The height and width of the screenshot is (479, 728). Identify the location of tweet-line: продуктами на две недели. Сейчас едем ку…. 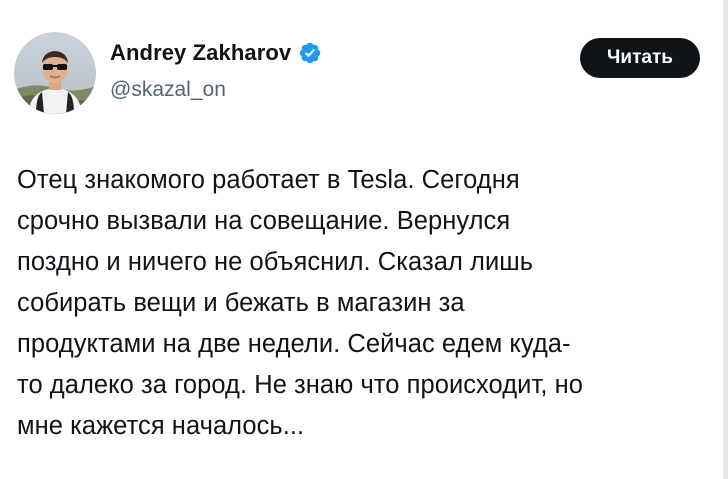
(294, 344).